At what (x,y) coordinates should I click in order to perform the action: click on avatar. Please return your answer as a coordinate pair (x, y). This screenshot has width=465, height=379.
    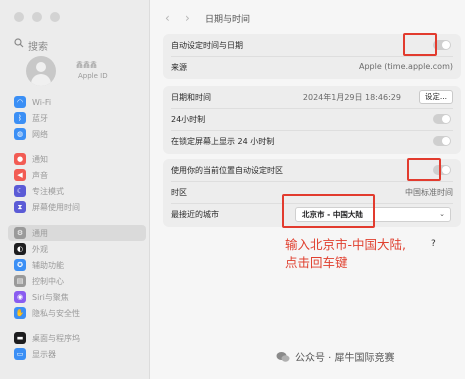
    Looking at the image, I should click on (41, 71).